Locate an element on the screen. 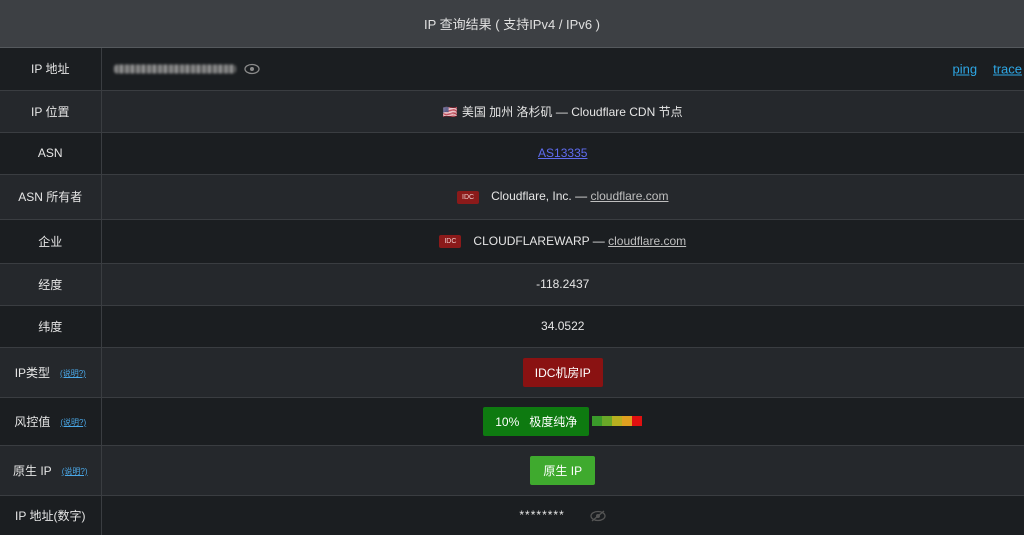  location-text: 美国 加州 洛杉矶 — Cloudflare CDN 节点 is located at coordinates (572, 111).